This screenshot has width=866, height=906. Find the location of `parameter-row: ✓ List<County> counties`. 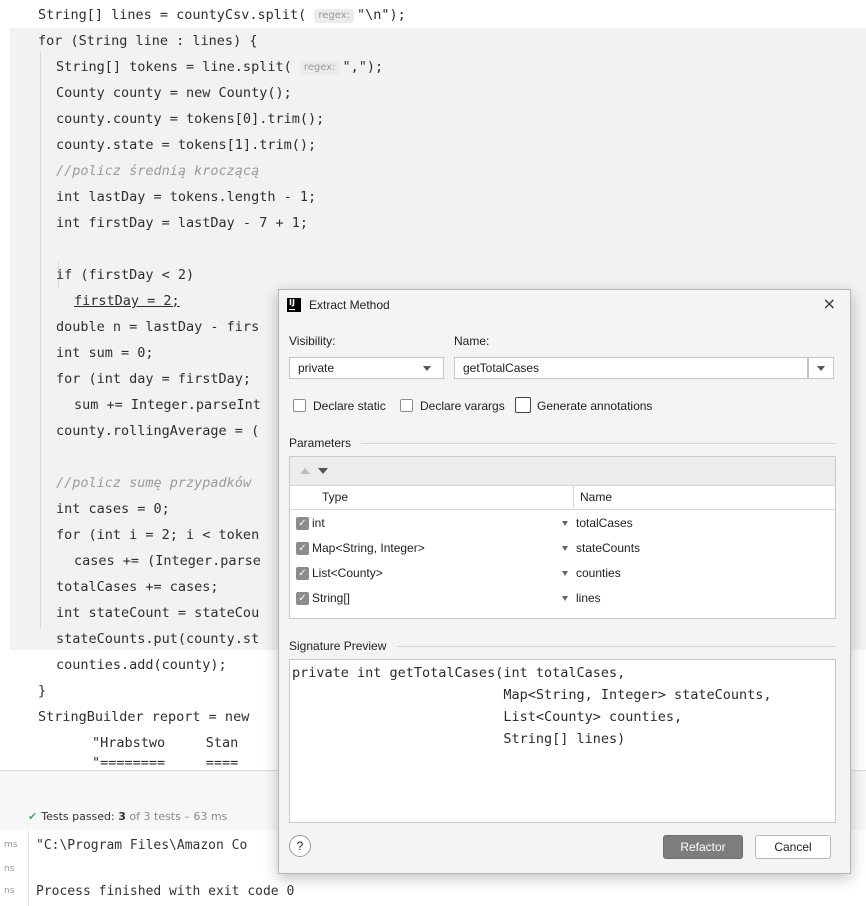

parameter-row: ✓ List<County> counties is located at coordinates (562, 573).